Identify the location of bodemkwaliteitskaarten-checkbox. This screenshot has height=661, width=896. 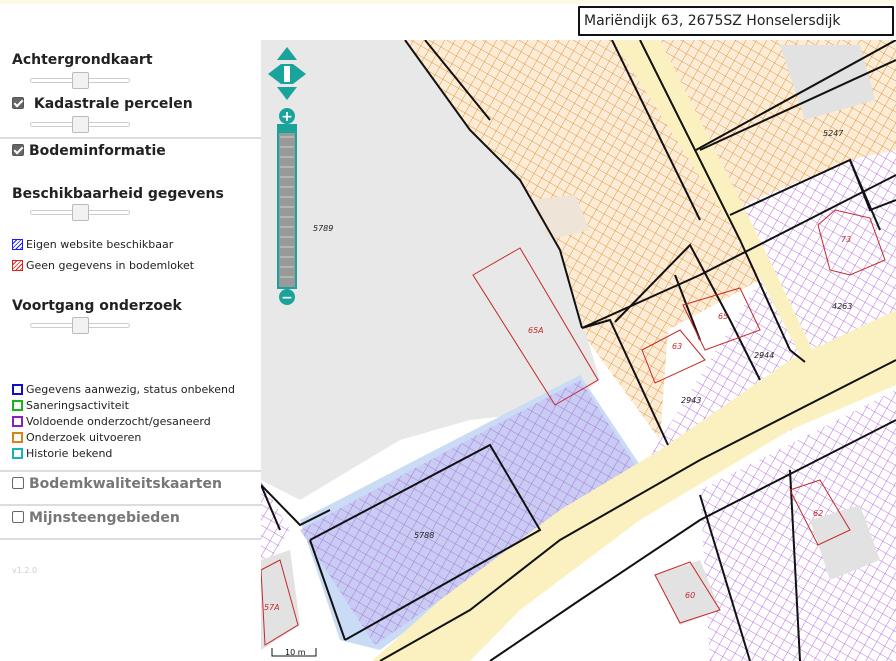
(18, 483).